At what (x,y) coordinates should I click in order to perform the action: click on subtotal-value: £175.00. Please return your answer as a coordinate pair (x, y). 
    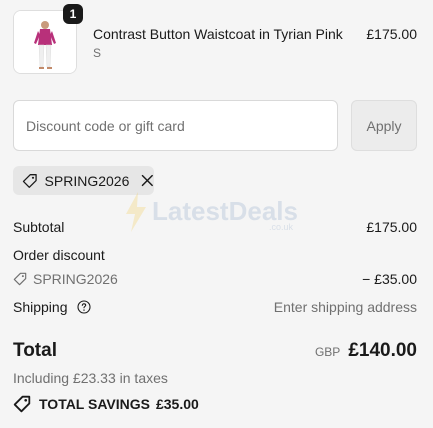
    Looking at the image, I should click on (391, 227).